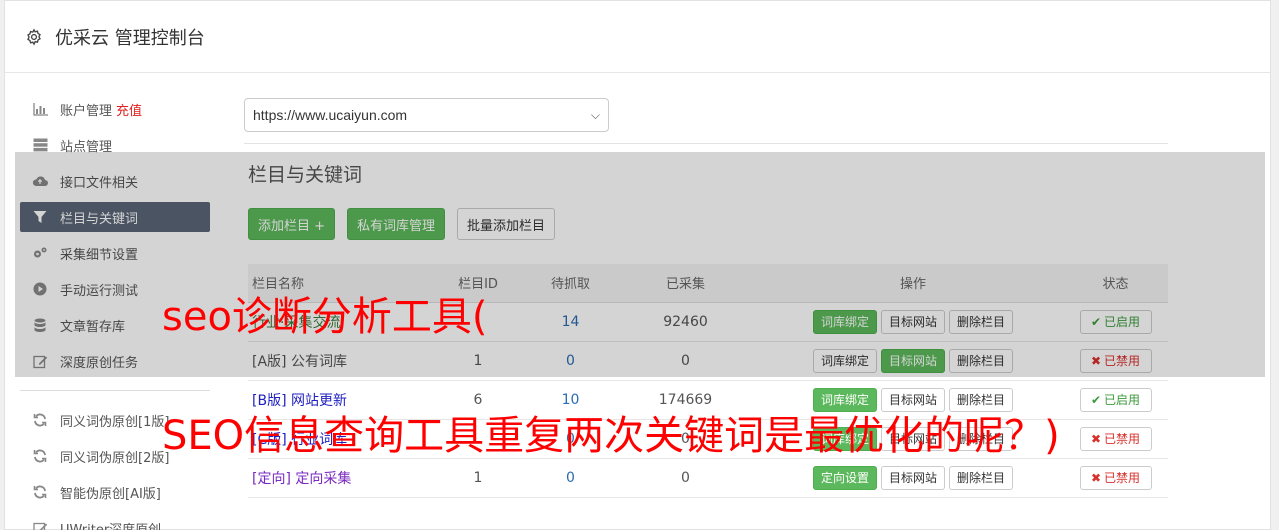 The width and height of the screenshot is (1279, 530). What do you see at coordinates (129, 109) in the screenshot?
I see `recharge-link: 充值` at bounding box center [129, 109].